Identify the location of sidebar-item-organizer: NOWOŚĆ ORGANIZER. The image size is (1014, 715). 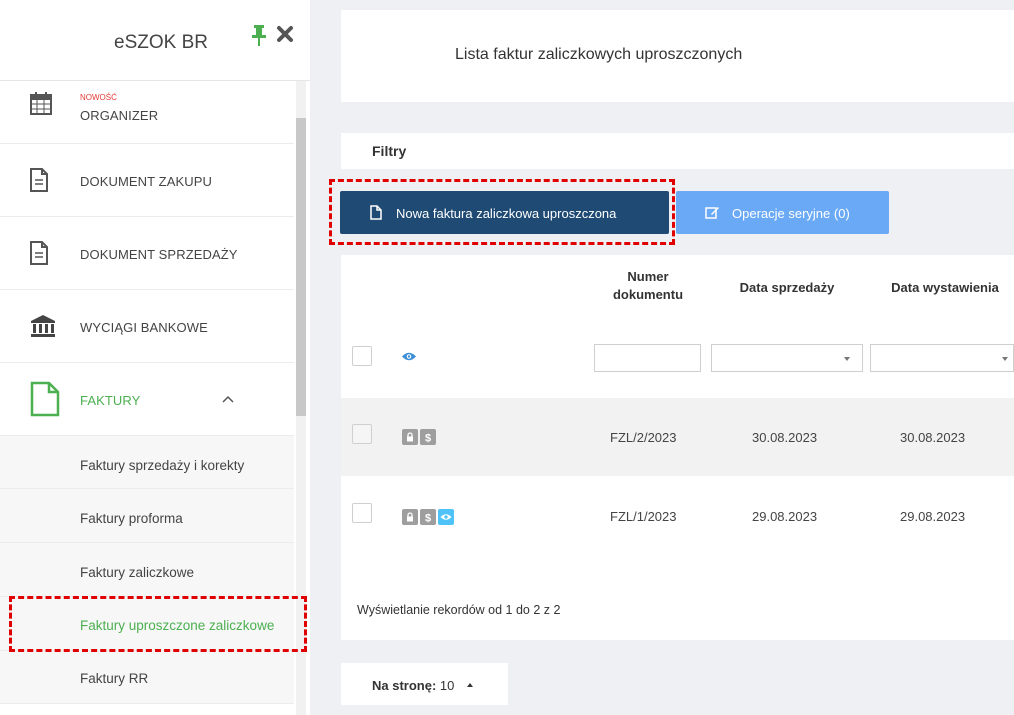
(147, 112).